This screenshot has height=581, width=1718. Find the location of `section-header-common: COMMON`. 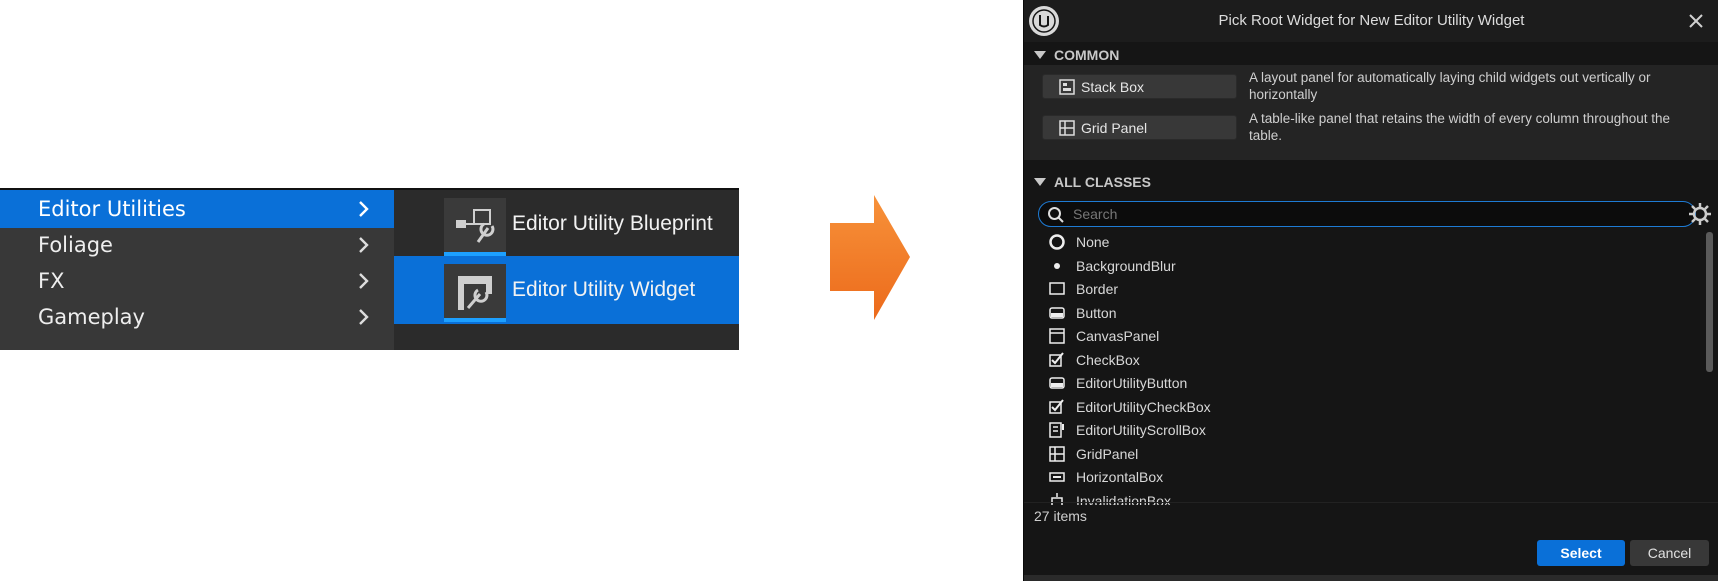

section-header-common: COMMON is located at coordinates (1076, 55).